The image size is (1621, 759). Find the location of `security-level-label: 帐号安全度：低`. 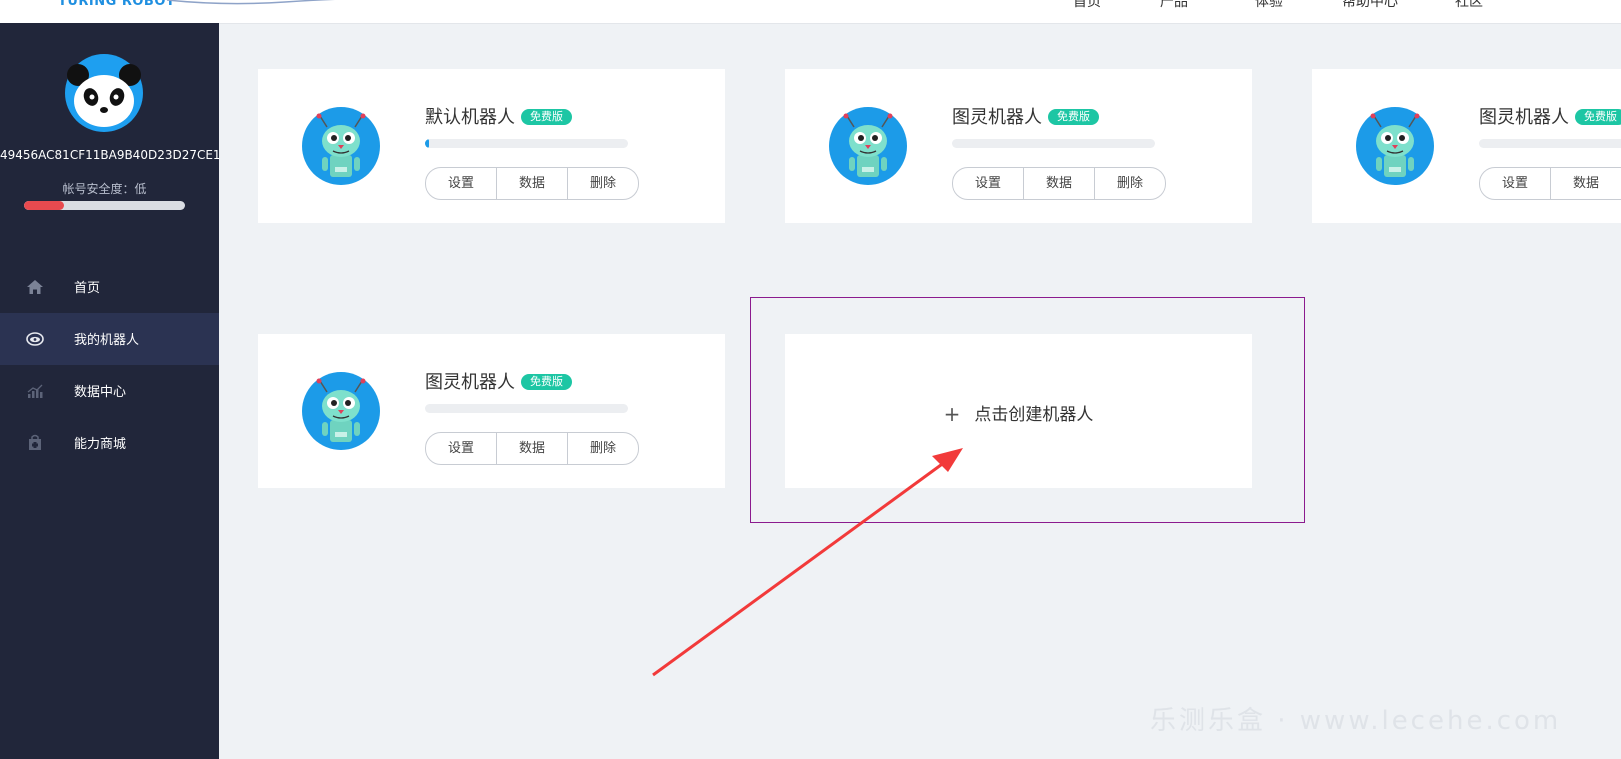

security-level-label: 帐号安全度：低 is located at coordinates (104, 189).